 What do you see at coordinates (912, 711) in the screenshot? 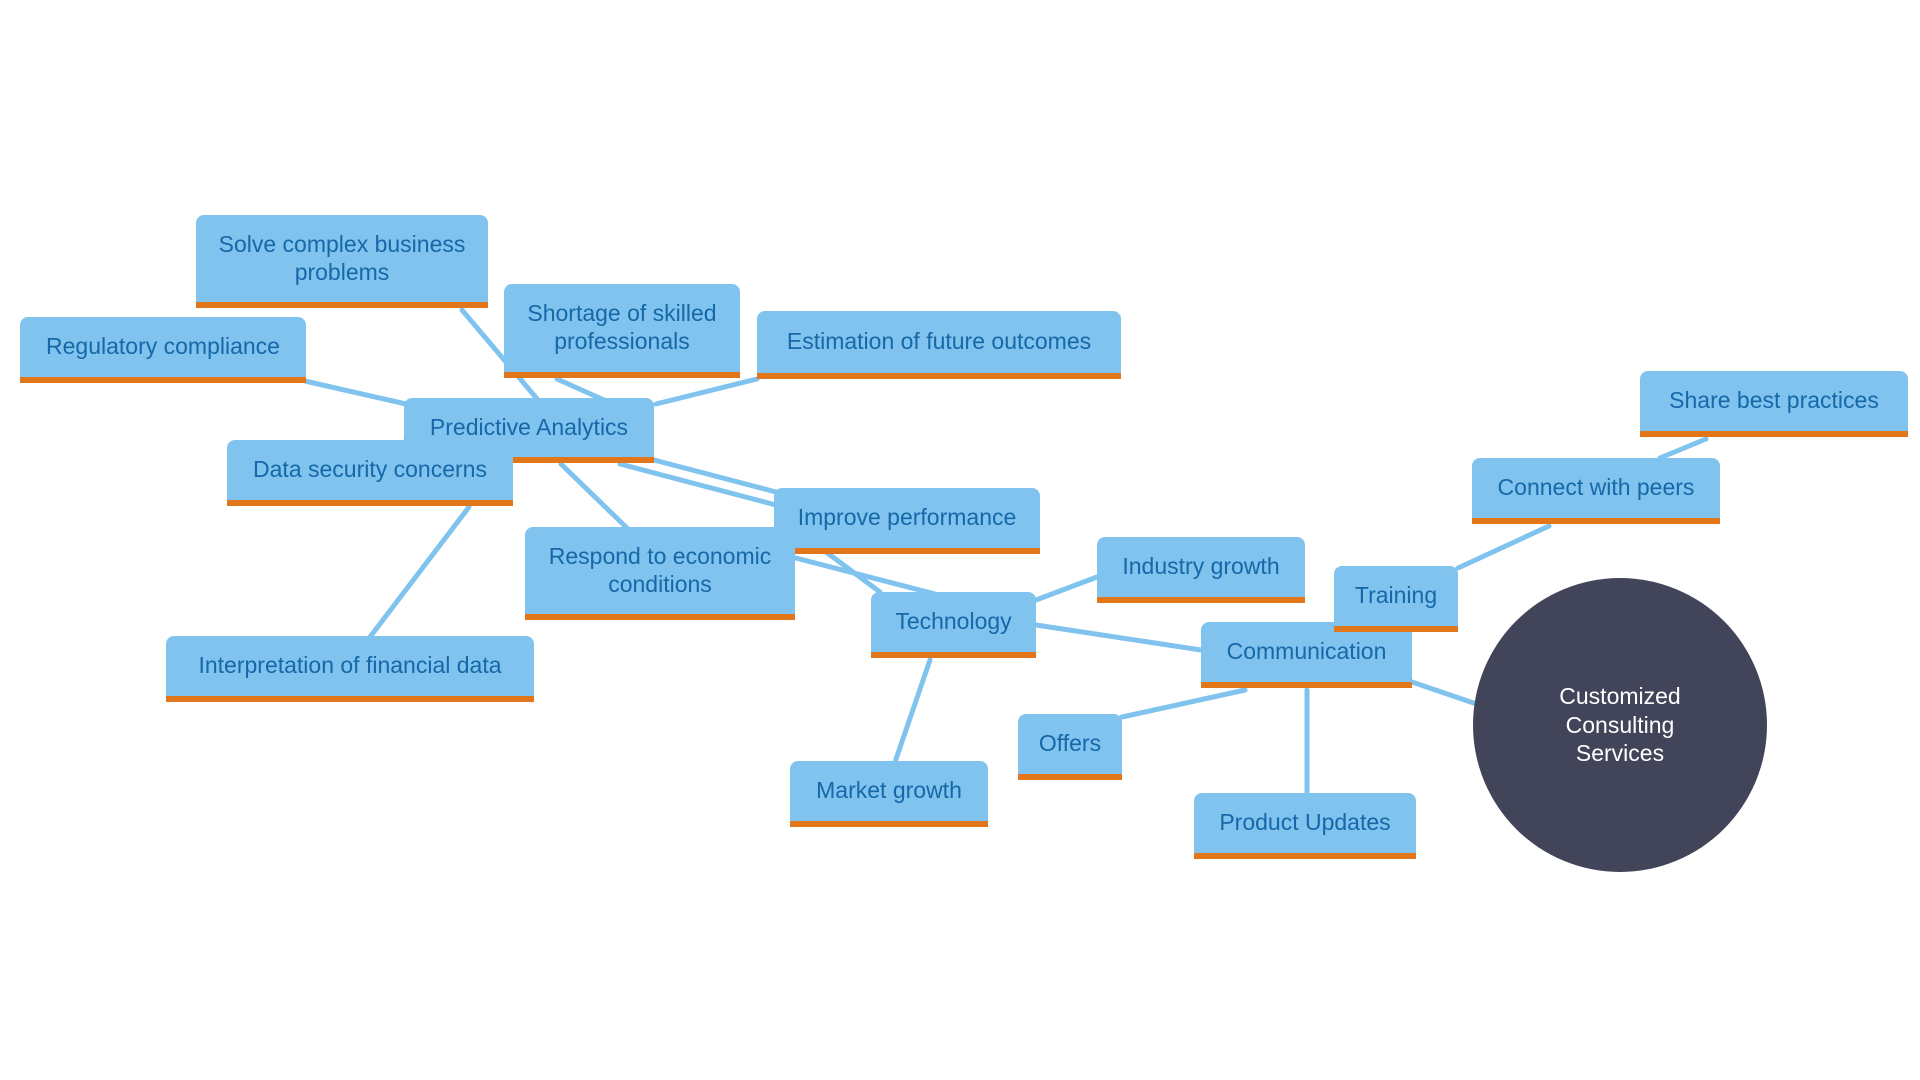
I see `edge-technology-to-market-growth` at bounding box center [912, 711].